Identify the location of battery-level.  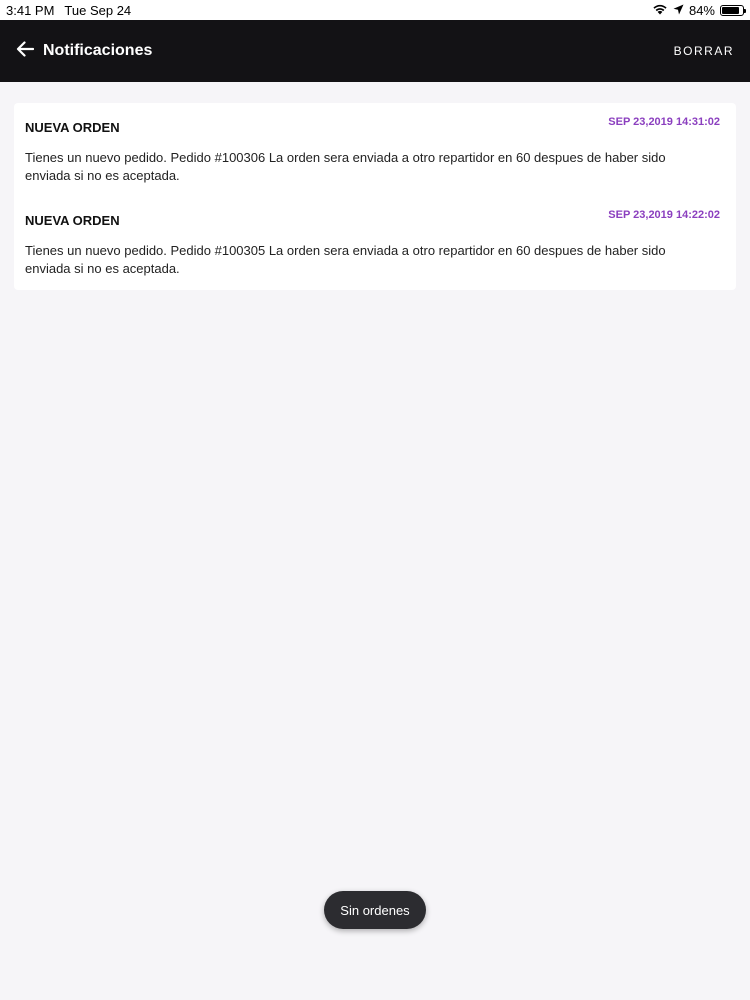
(730, 10).